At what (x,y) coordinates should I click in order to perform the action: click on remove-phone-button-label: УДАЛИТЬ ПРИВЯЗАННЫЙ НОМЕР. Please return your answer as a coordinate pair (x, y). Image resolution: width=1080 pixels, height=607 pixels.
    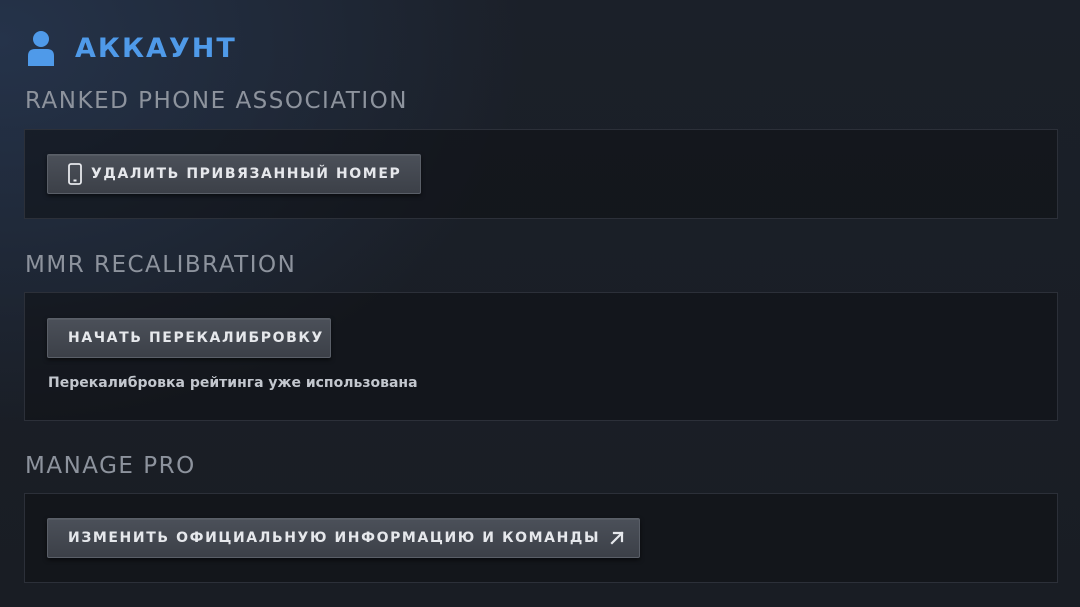
    Looking at the image, I should click on (246, 174).